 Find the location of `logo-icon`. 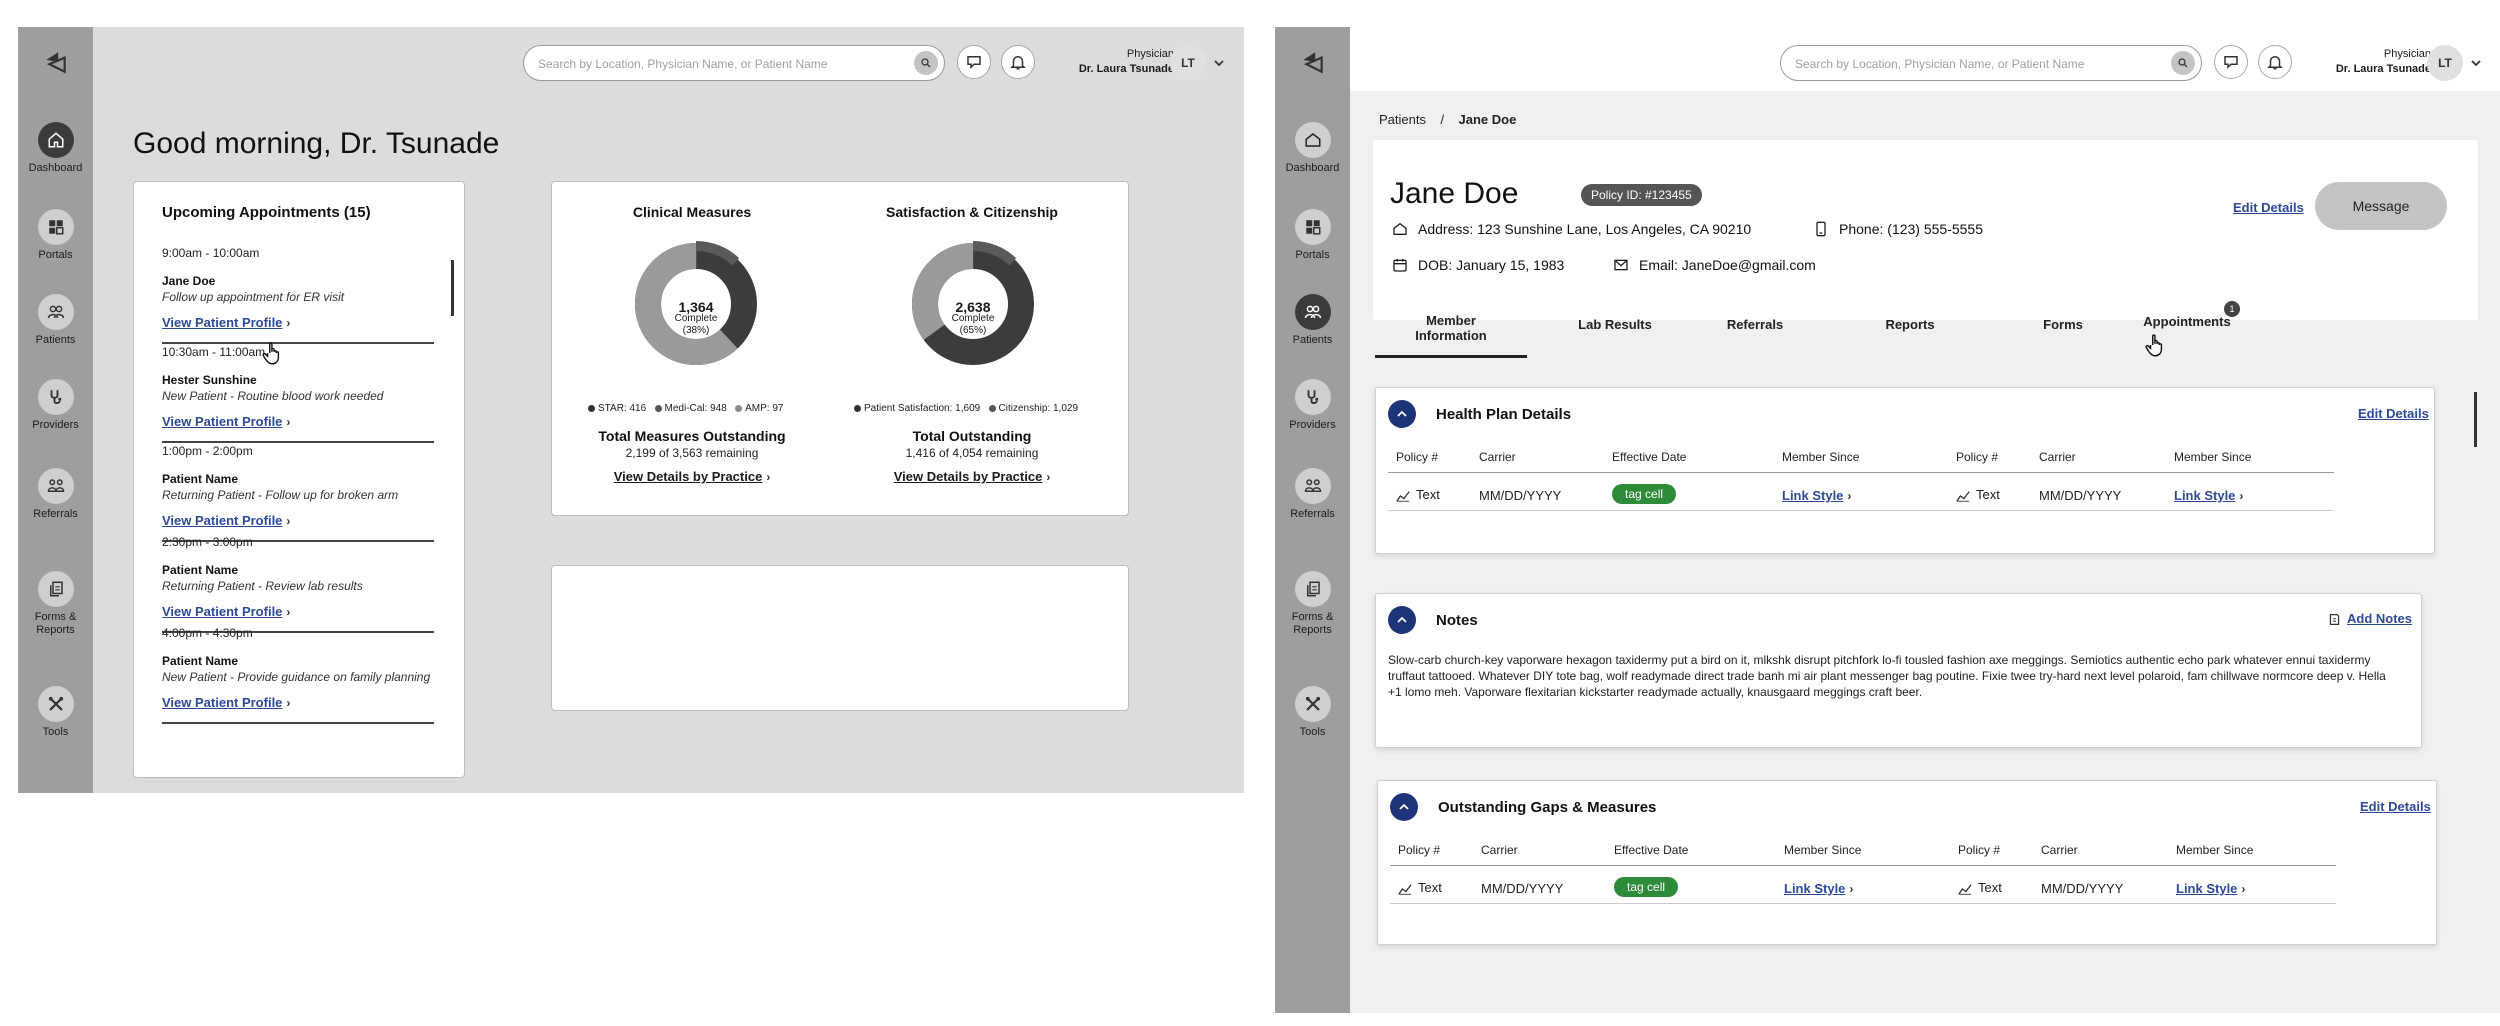

logo-icon is located at coordinates (56, 62).